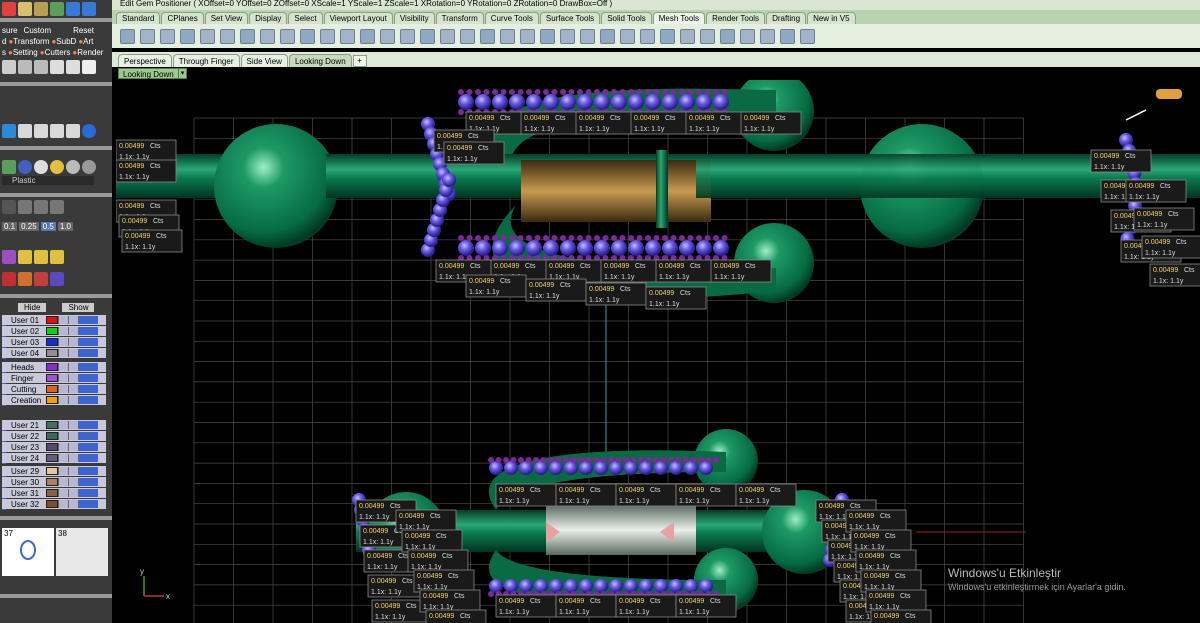 The height and width of the screenshot is (623, 1200). What do you see at coordinates (9, 9) in the screenshot?
I see `red-tool-icon` at bounding box center [9, 9].